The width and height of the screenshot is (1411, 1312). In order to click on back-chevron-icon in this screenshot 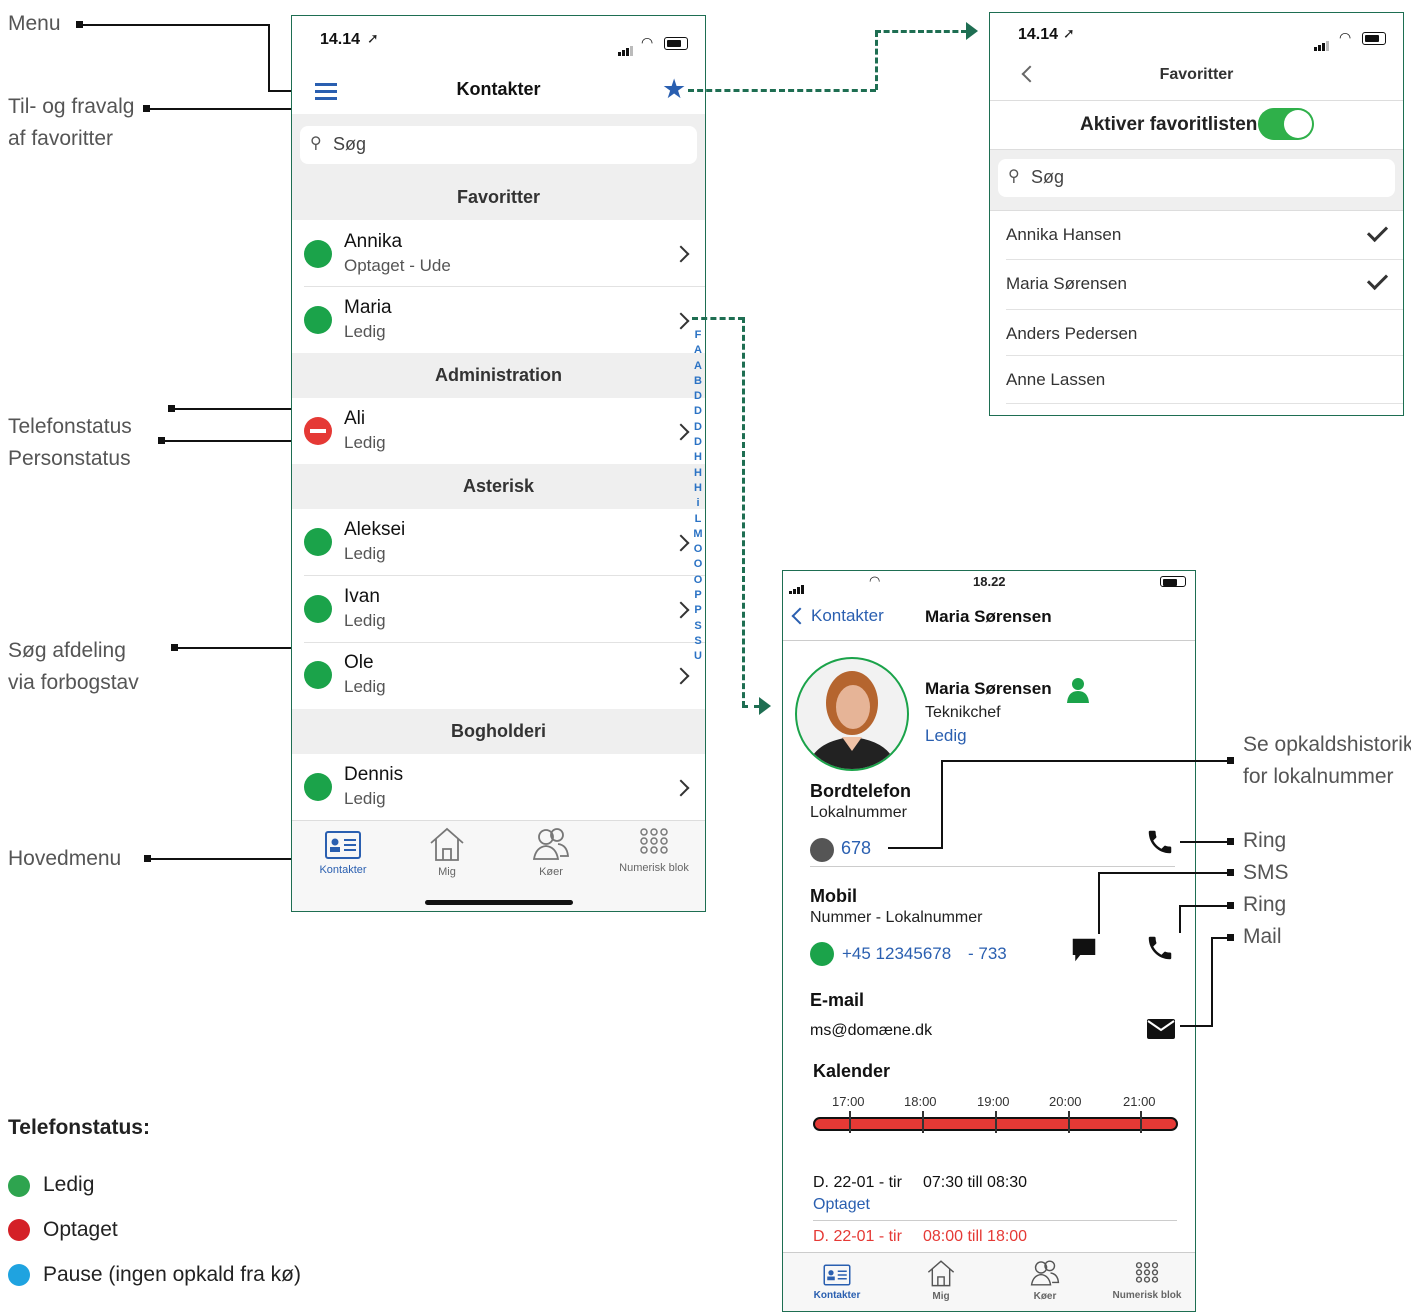, I will do `click(800, 616)`.